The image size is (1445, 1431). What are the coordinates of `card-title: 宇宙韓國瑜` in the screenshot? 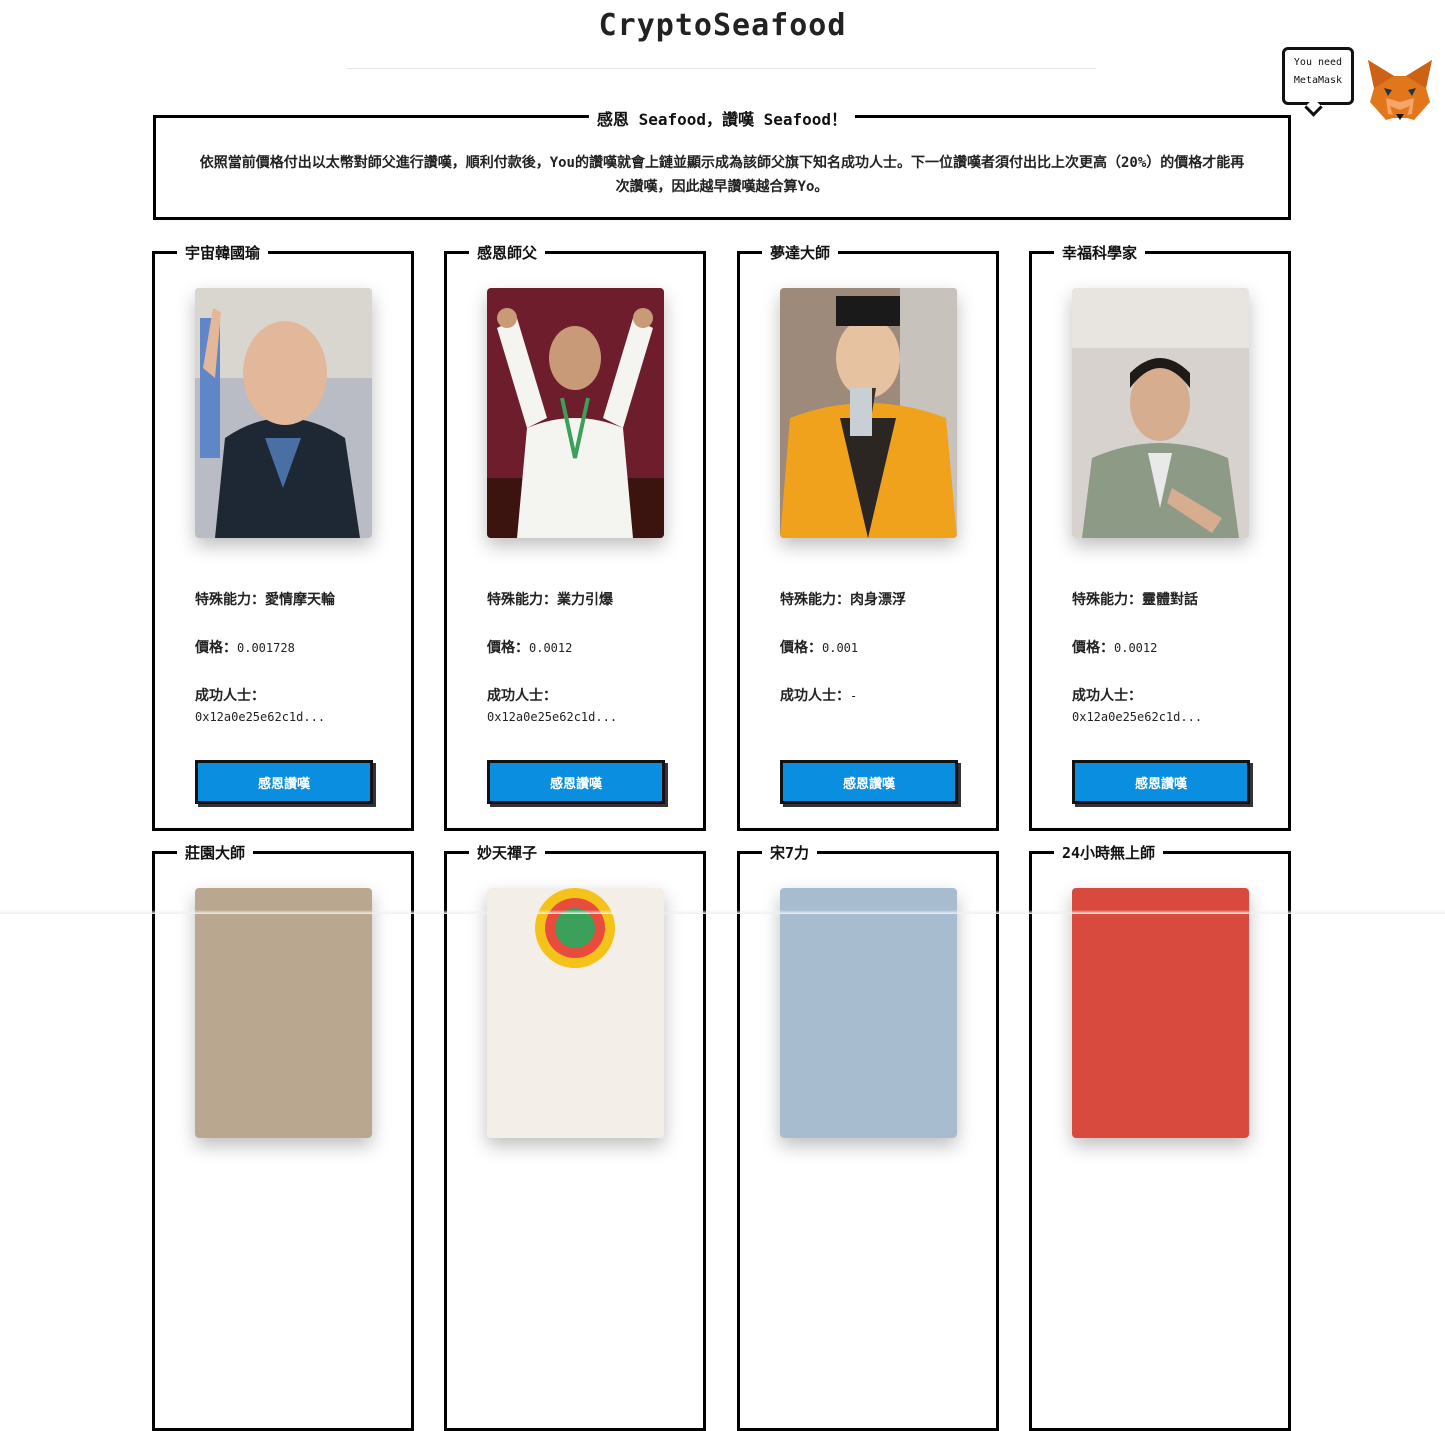 It's located at (223, 252).